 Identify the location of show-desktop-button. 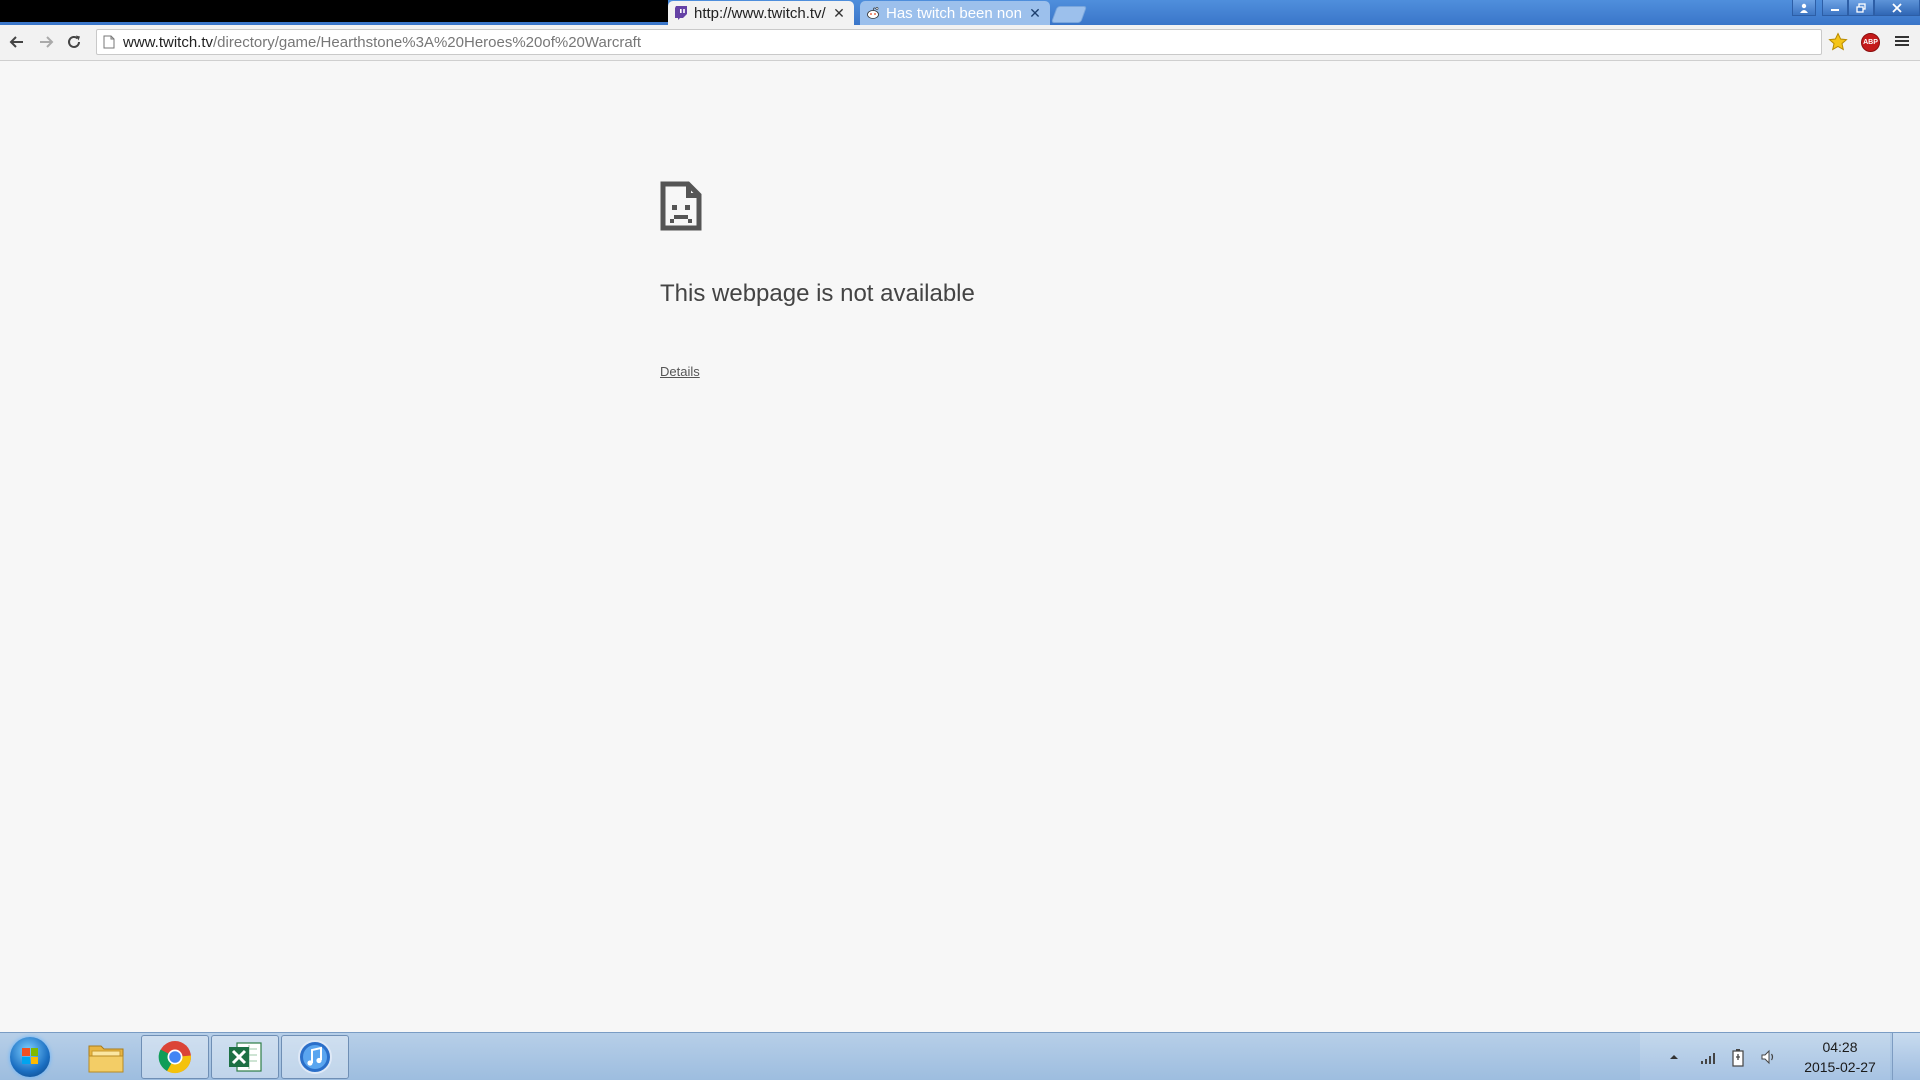
(1906, 1056).